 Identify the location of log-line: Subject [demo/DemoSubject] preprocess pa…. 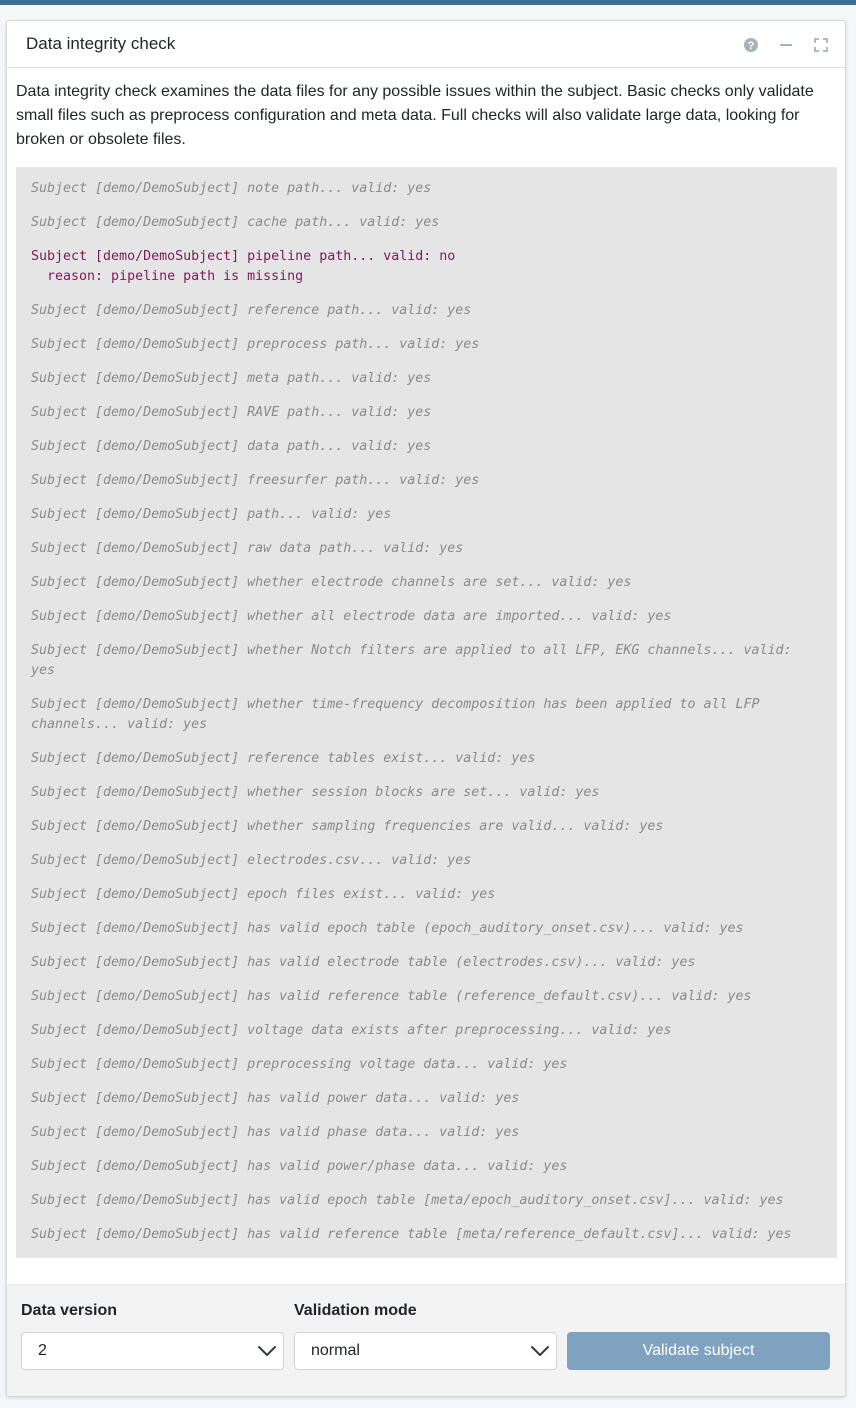
(255, 344).